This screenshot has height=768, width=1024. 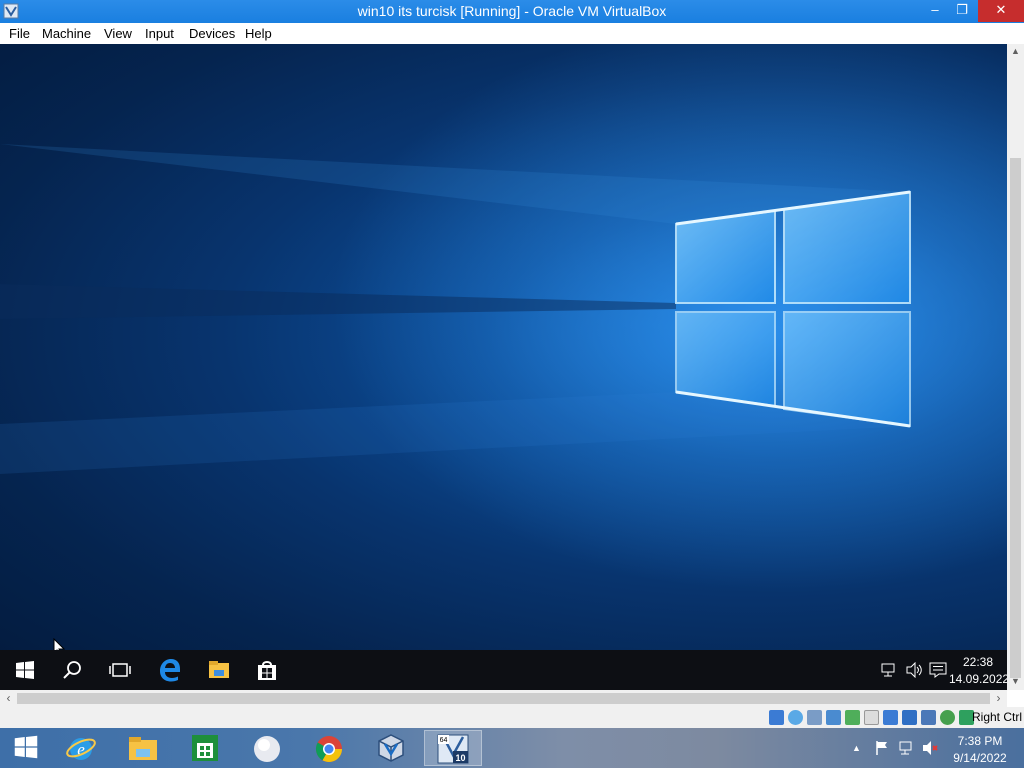 I want to click on vertical-scrollbar: ▲ ▼, so click(x=1015, y=367).